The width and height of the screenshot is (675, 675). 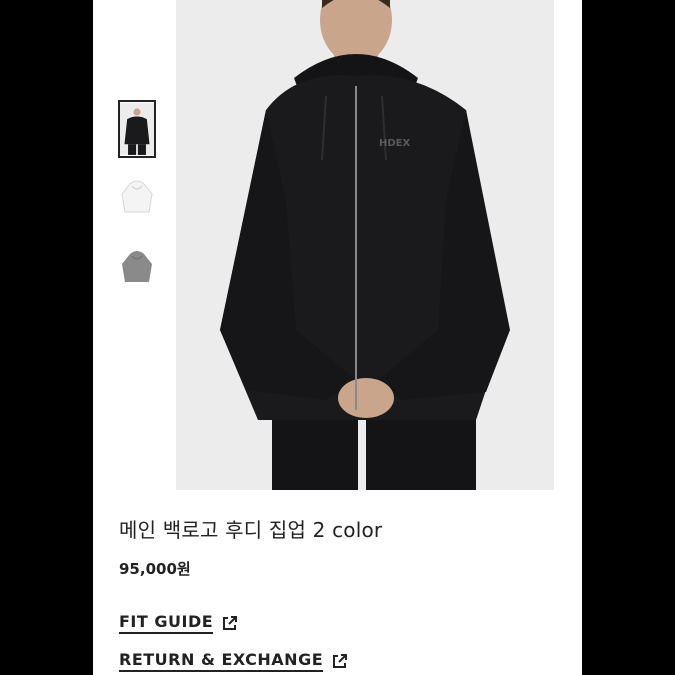 I want to click on fit-guide-link: FIT GUIDE, so click(x=178, y=623).